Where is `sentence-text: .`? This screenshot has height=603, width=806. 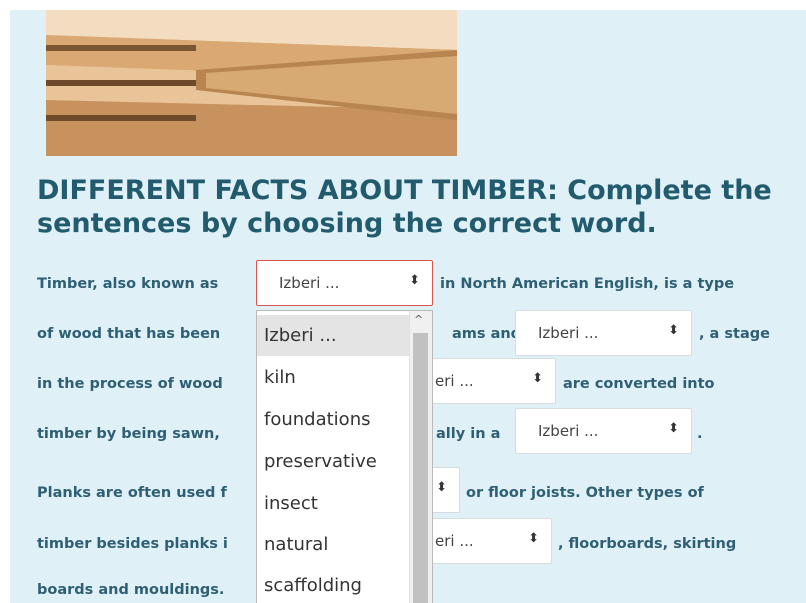
sentence-text: . is located at coordinates (700, 434).